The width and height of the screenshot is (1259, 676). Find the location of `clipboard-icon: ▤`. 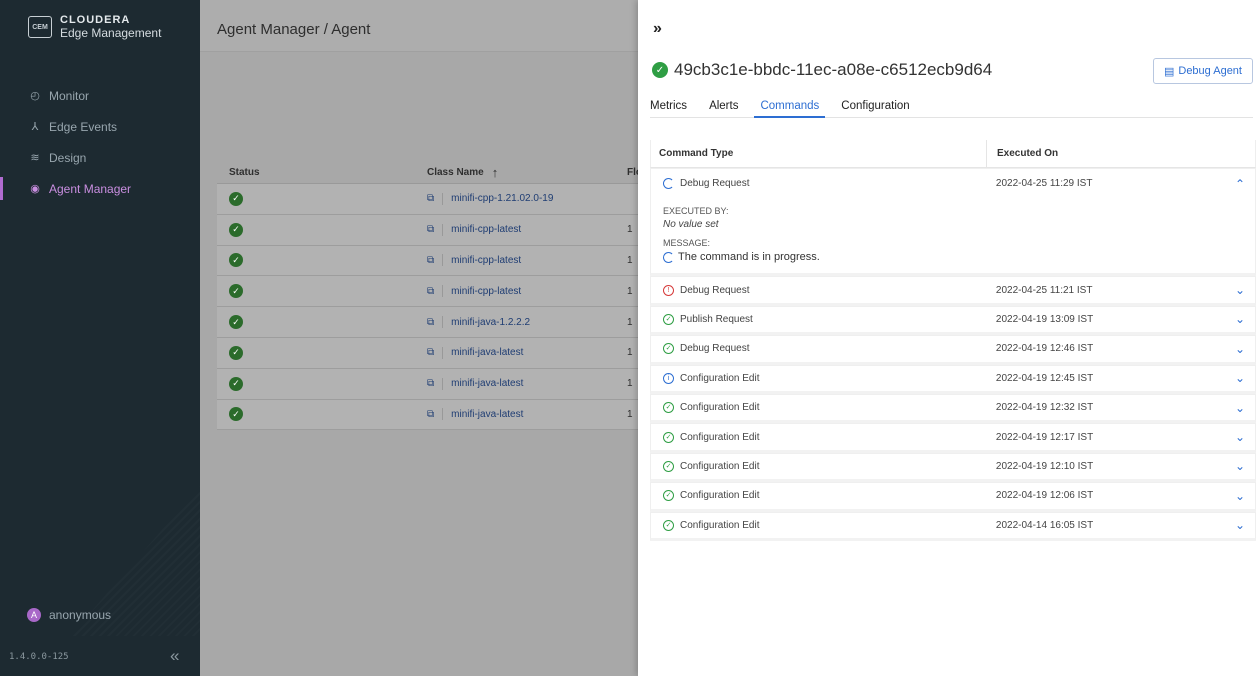

clipboard-icon: ▤ is located at coordinates (1169, 71).